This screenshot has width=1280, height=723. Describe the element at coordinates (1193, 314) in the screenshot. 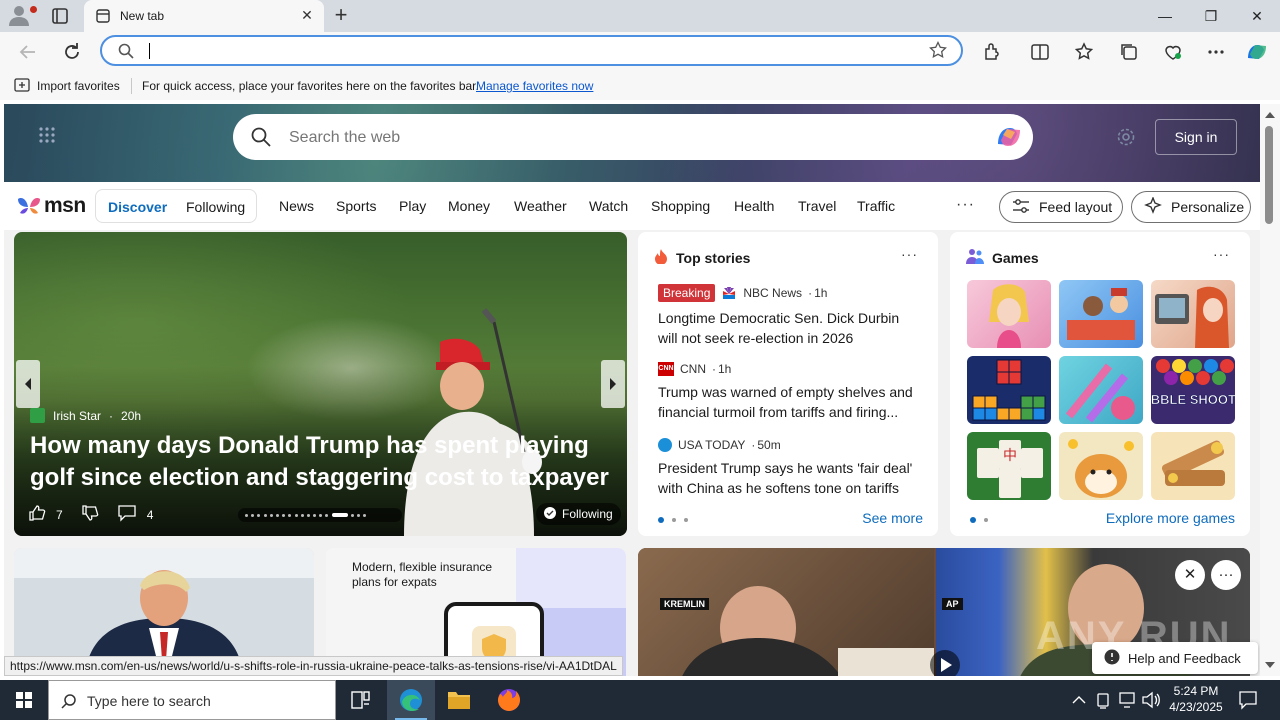

I see `game-tile-story` at that location.